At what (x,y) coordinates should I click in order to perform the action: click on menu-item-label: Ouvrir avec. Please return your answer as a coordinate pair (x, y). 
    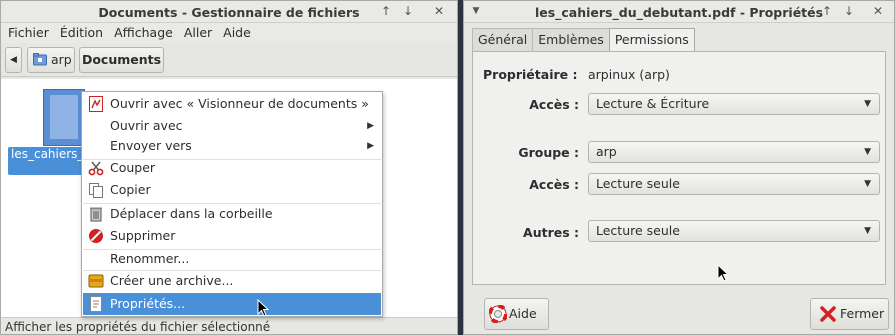
    Looking at the image, I should click on (146, 125).